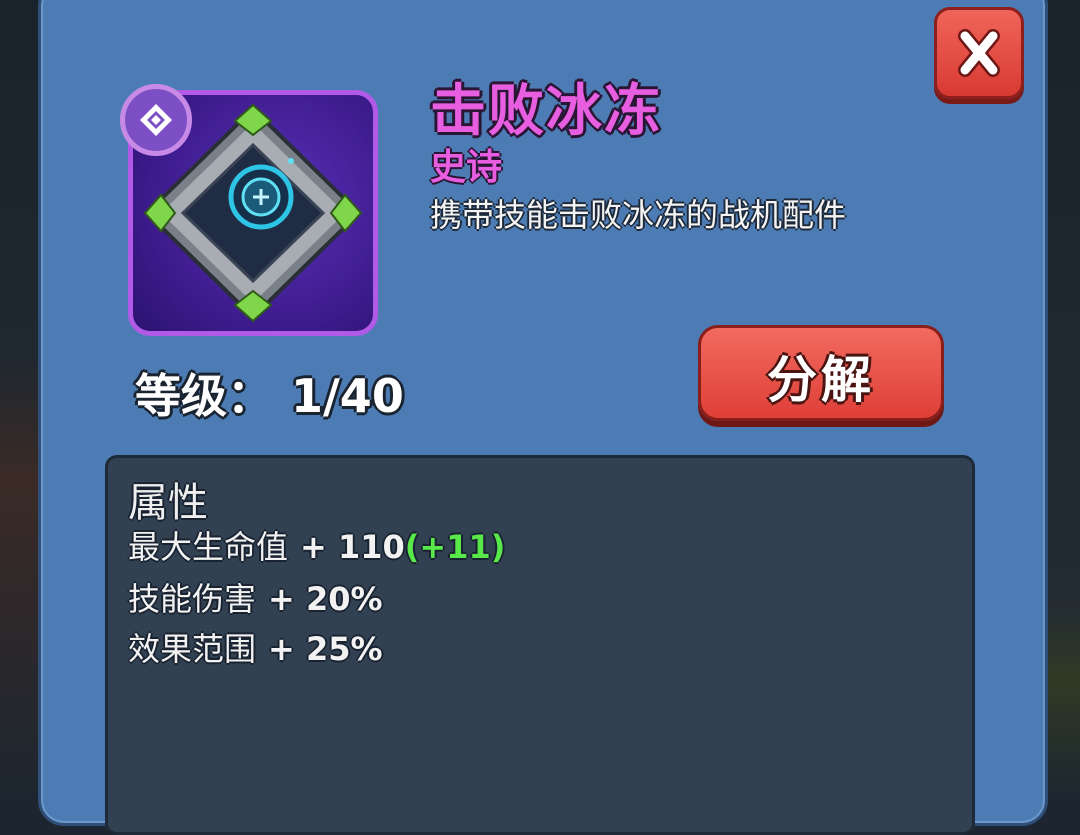  I want to click on stat-row-max-hp: 最大生命值 + 110(+11), so click(316, 545).